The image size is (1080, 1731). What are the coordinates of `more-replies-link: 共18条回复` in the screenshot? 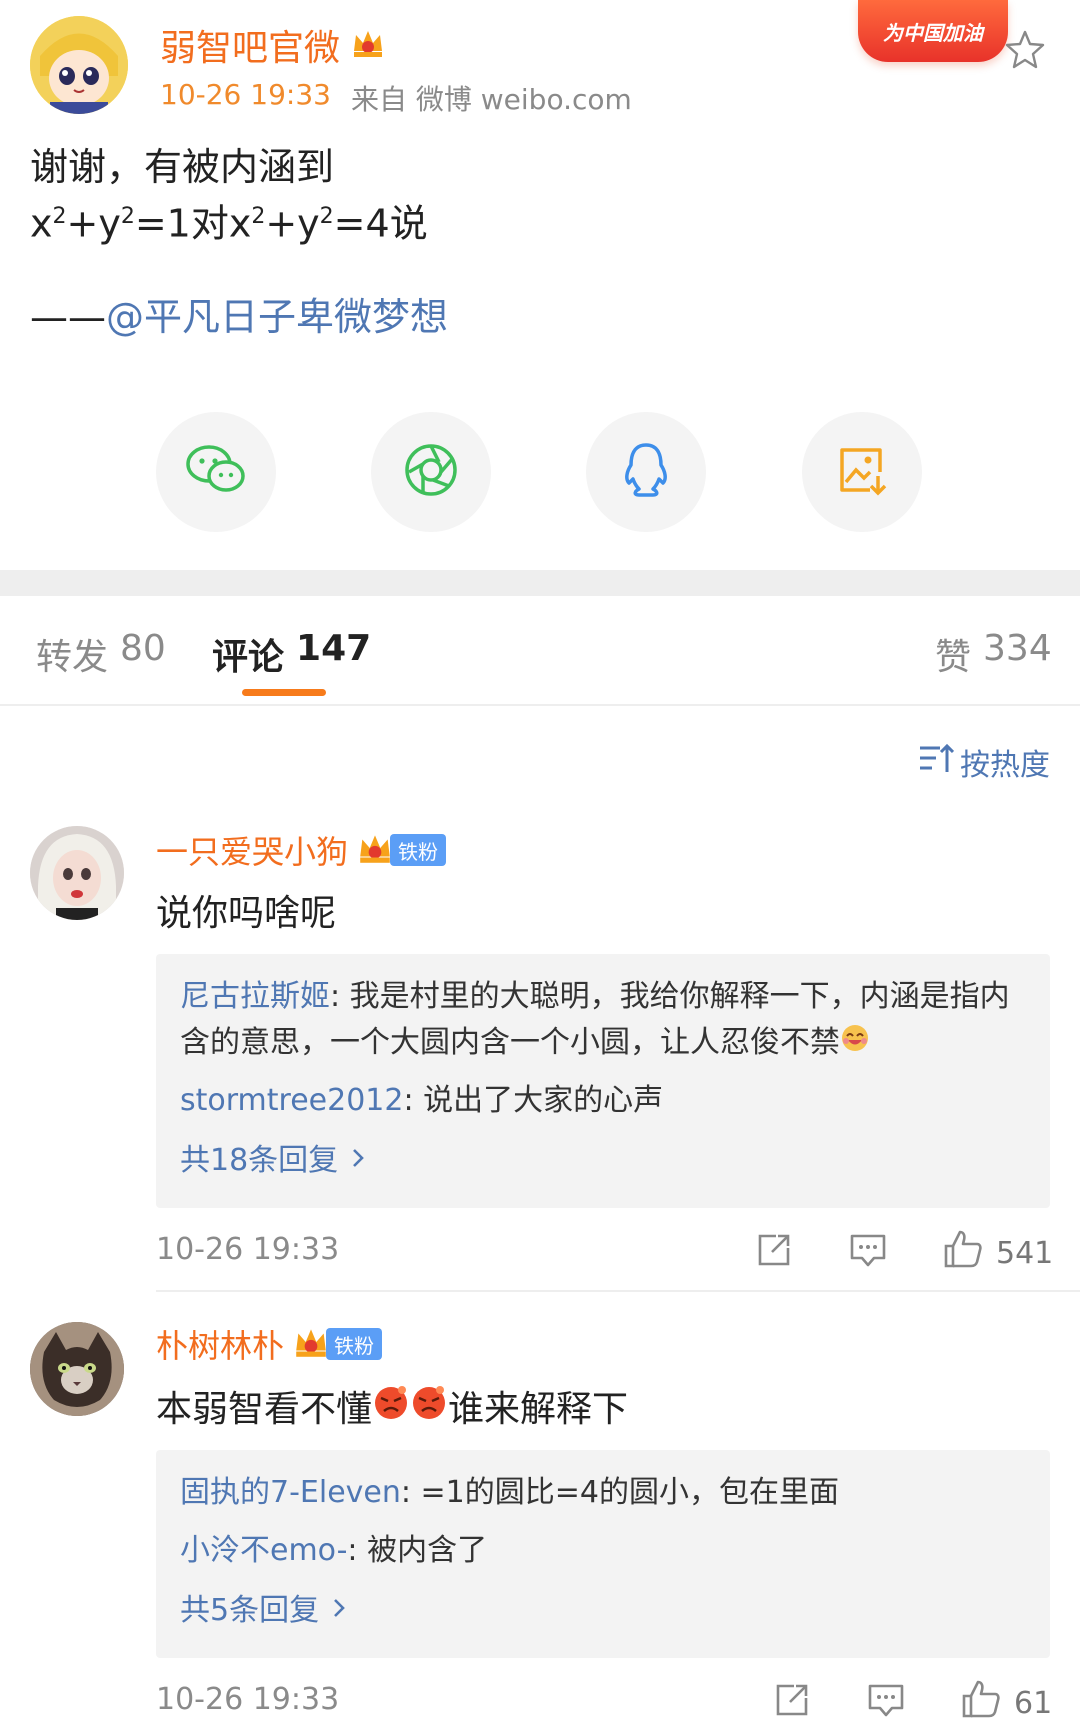 It's located at (273, 1161).